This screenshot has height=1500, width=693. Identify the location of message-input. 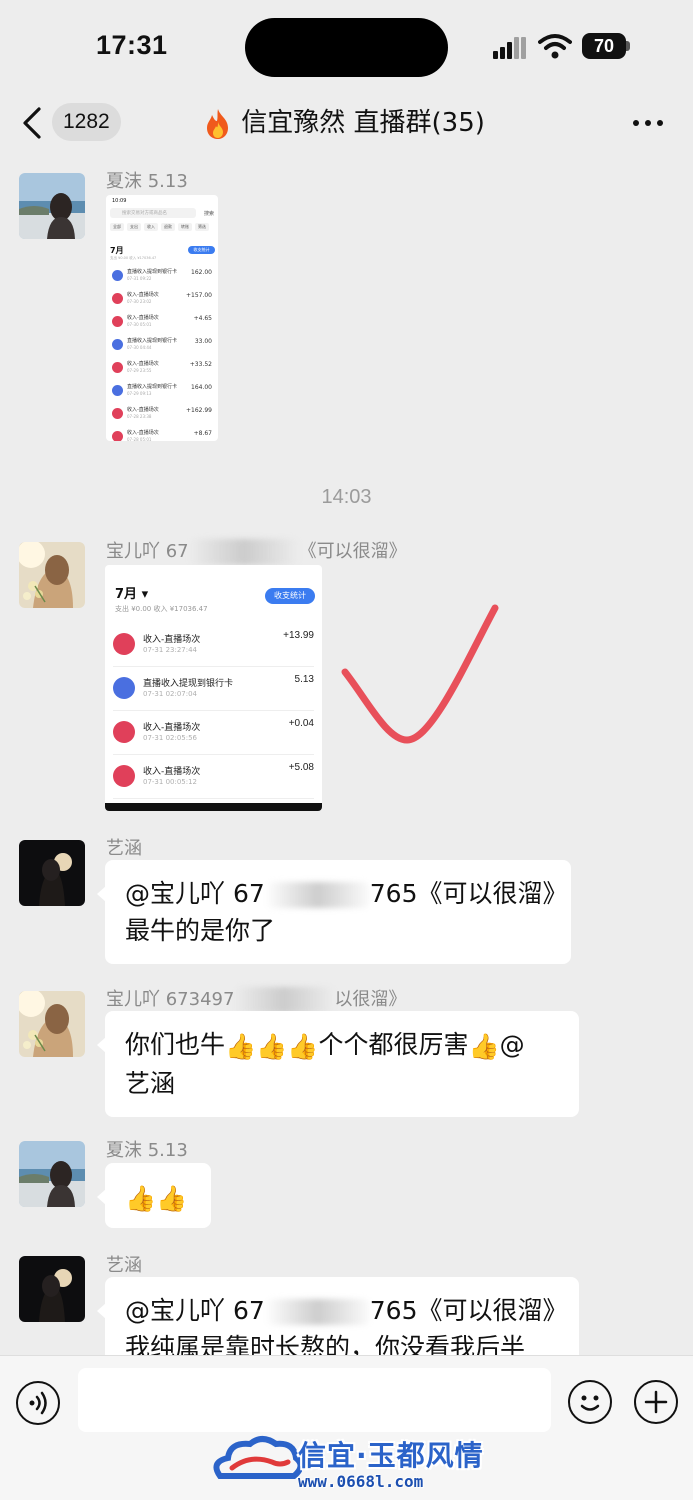
(314, 1400).